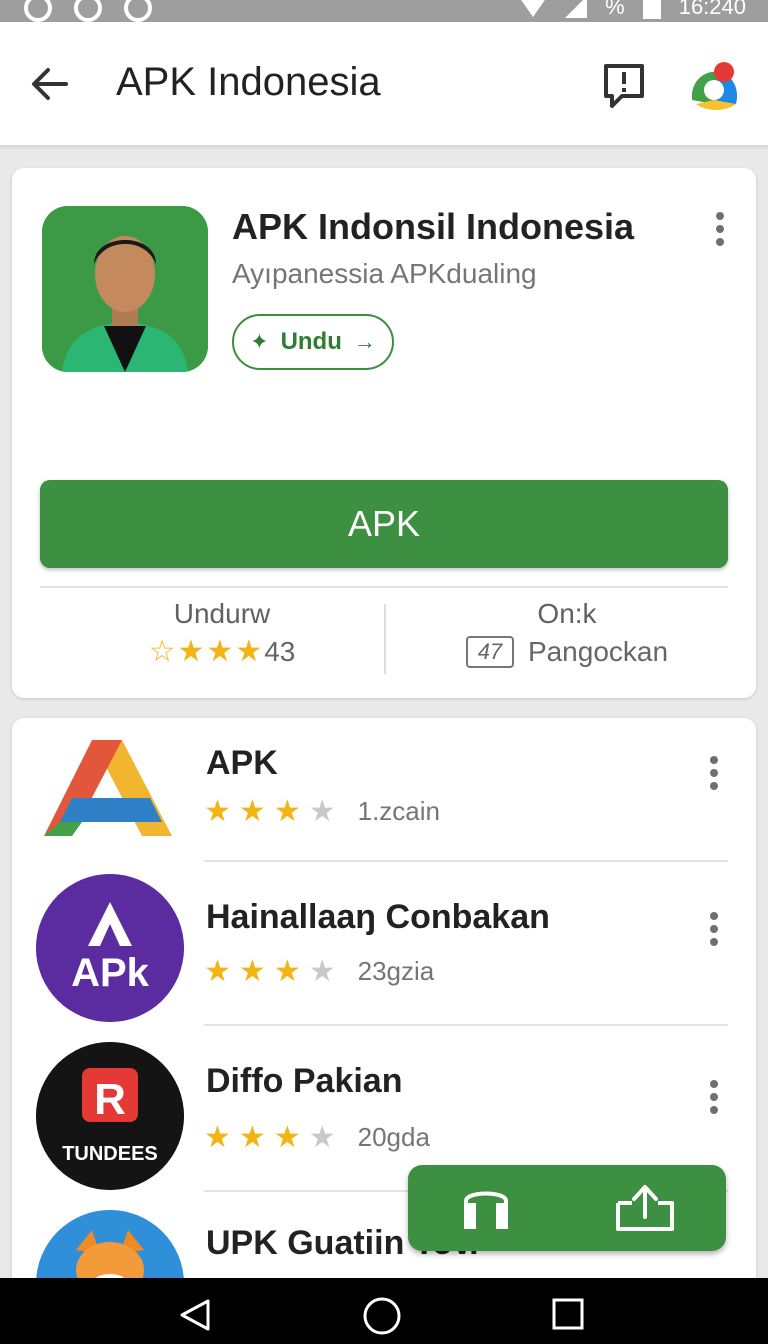  What do you see at coordinates (567, 1208) in the screenshot?
I see `floating-action-bar` at bounding box center [567, 1208].